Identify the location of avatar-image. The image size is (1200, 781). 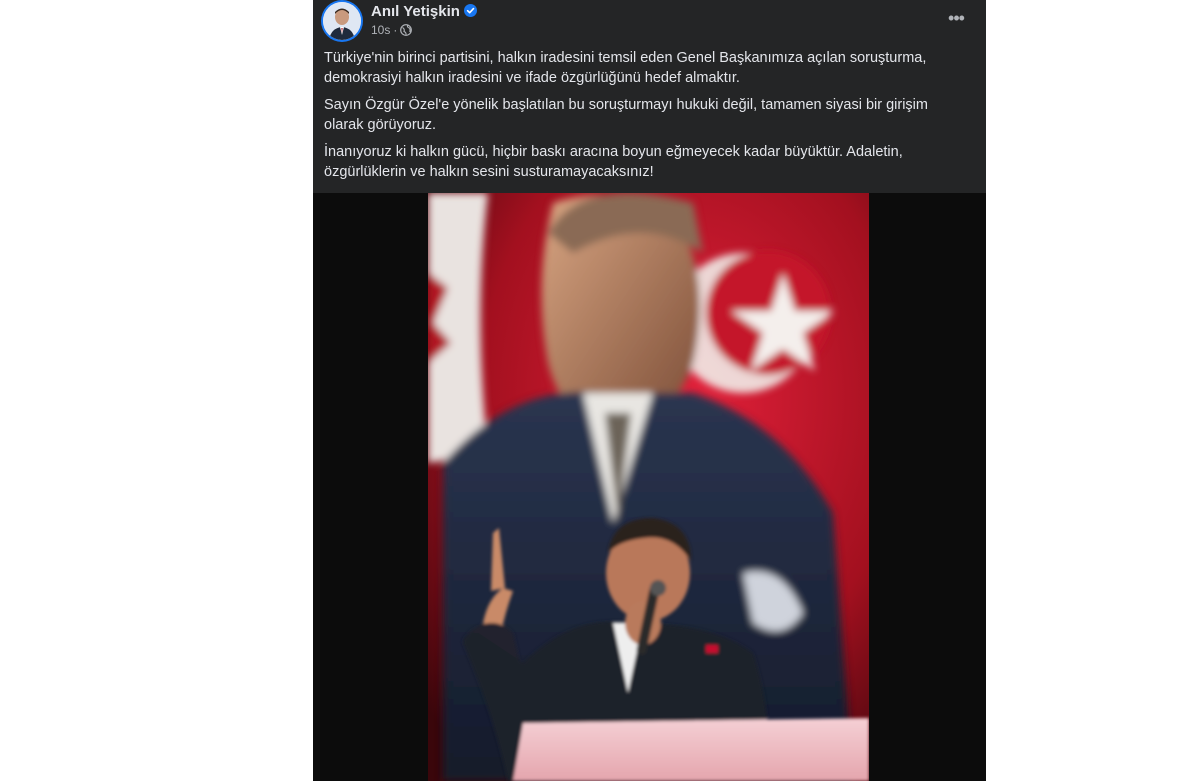
(342, 21).